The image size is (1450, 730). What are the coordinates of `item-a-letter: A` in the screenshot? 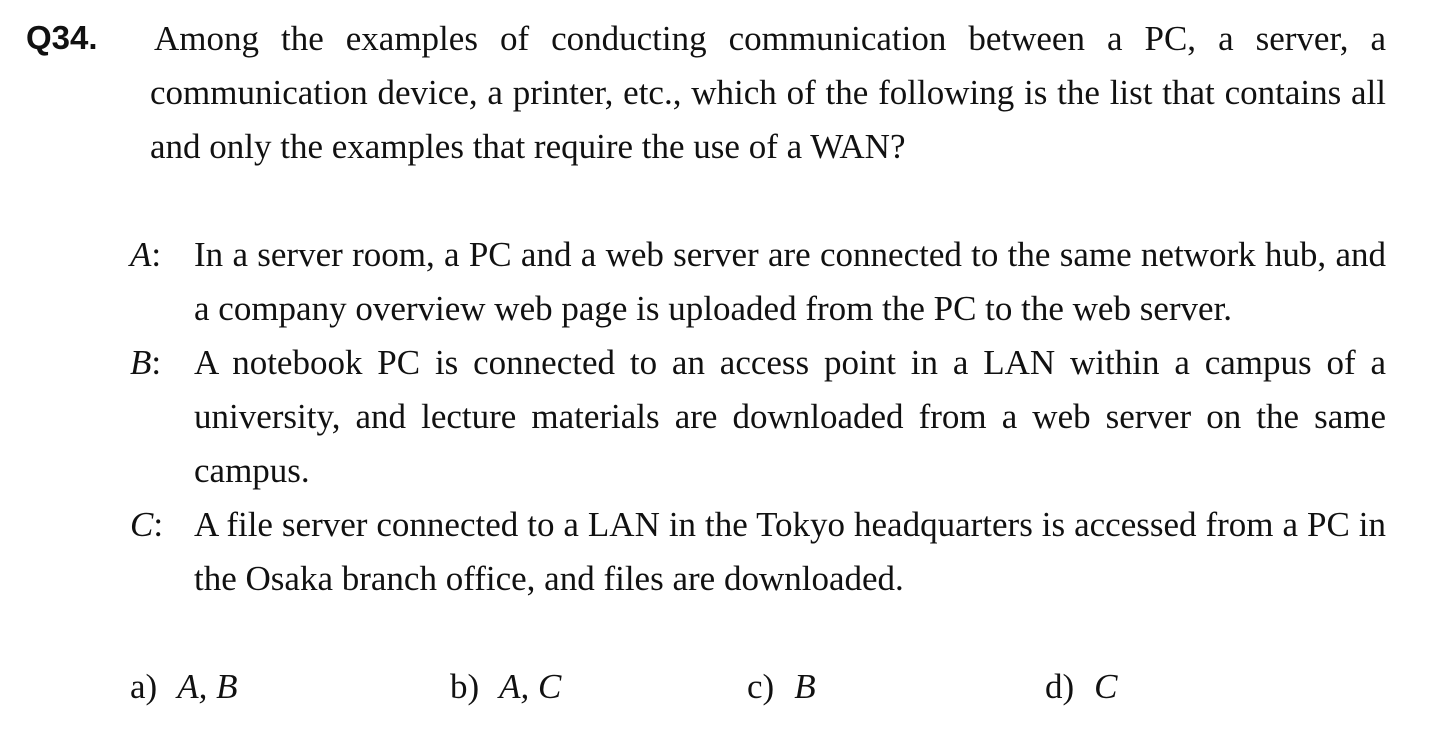 It's located at (141, 254).